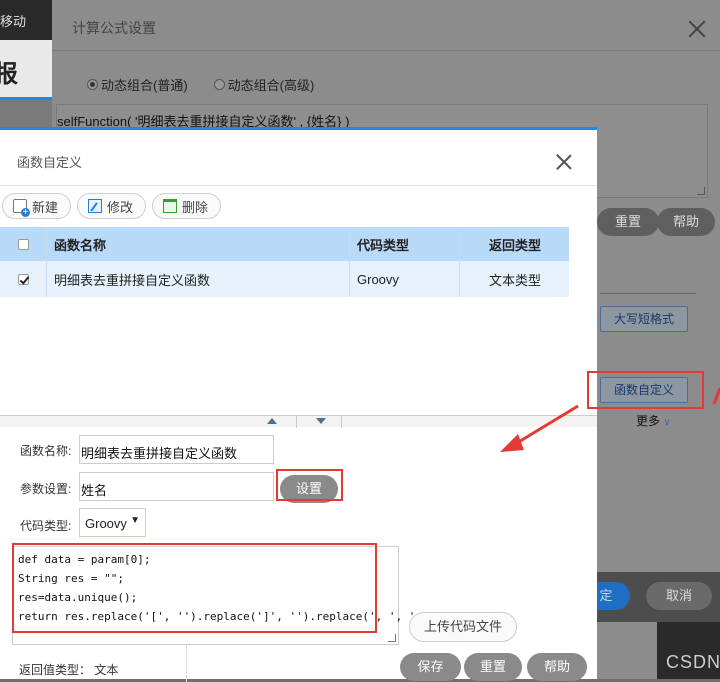 This screenshot has height=682, width=720. Describe the element at coordinates (135, 520) in the screenshot. I see `dropdown-arrow-icon: ▼` at that location.